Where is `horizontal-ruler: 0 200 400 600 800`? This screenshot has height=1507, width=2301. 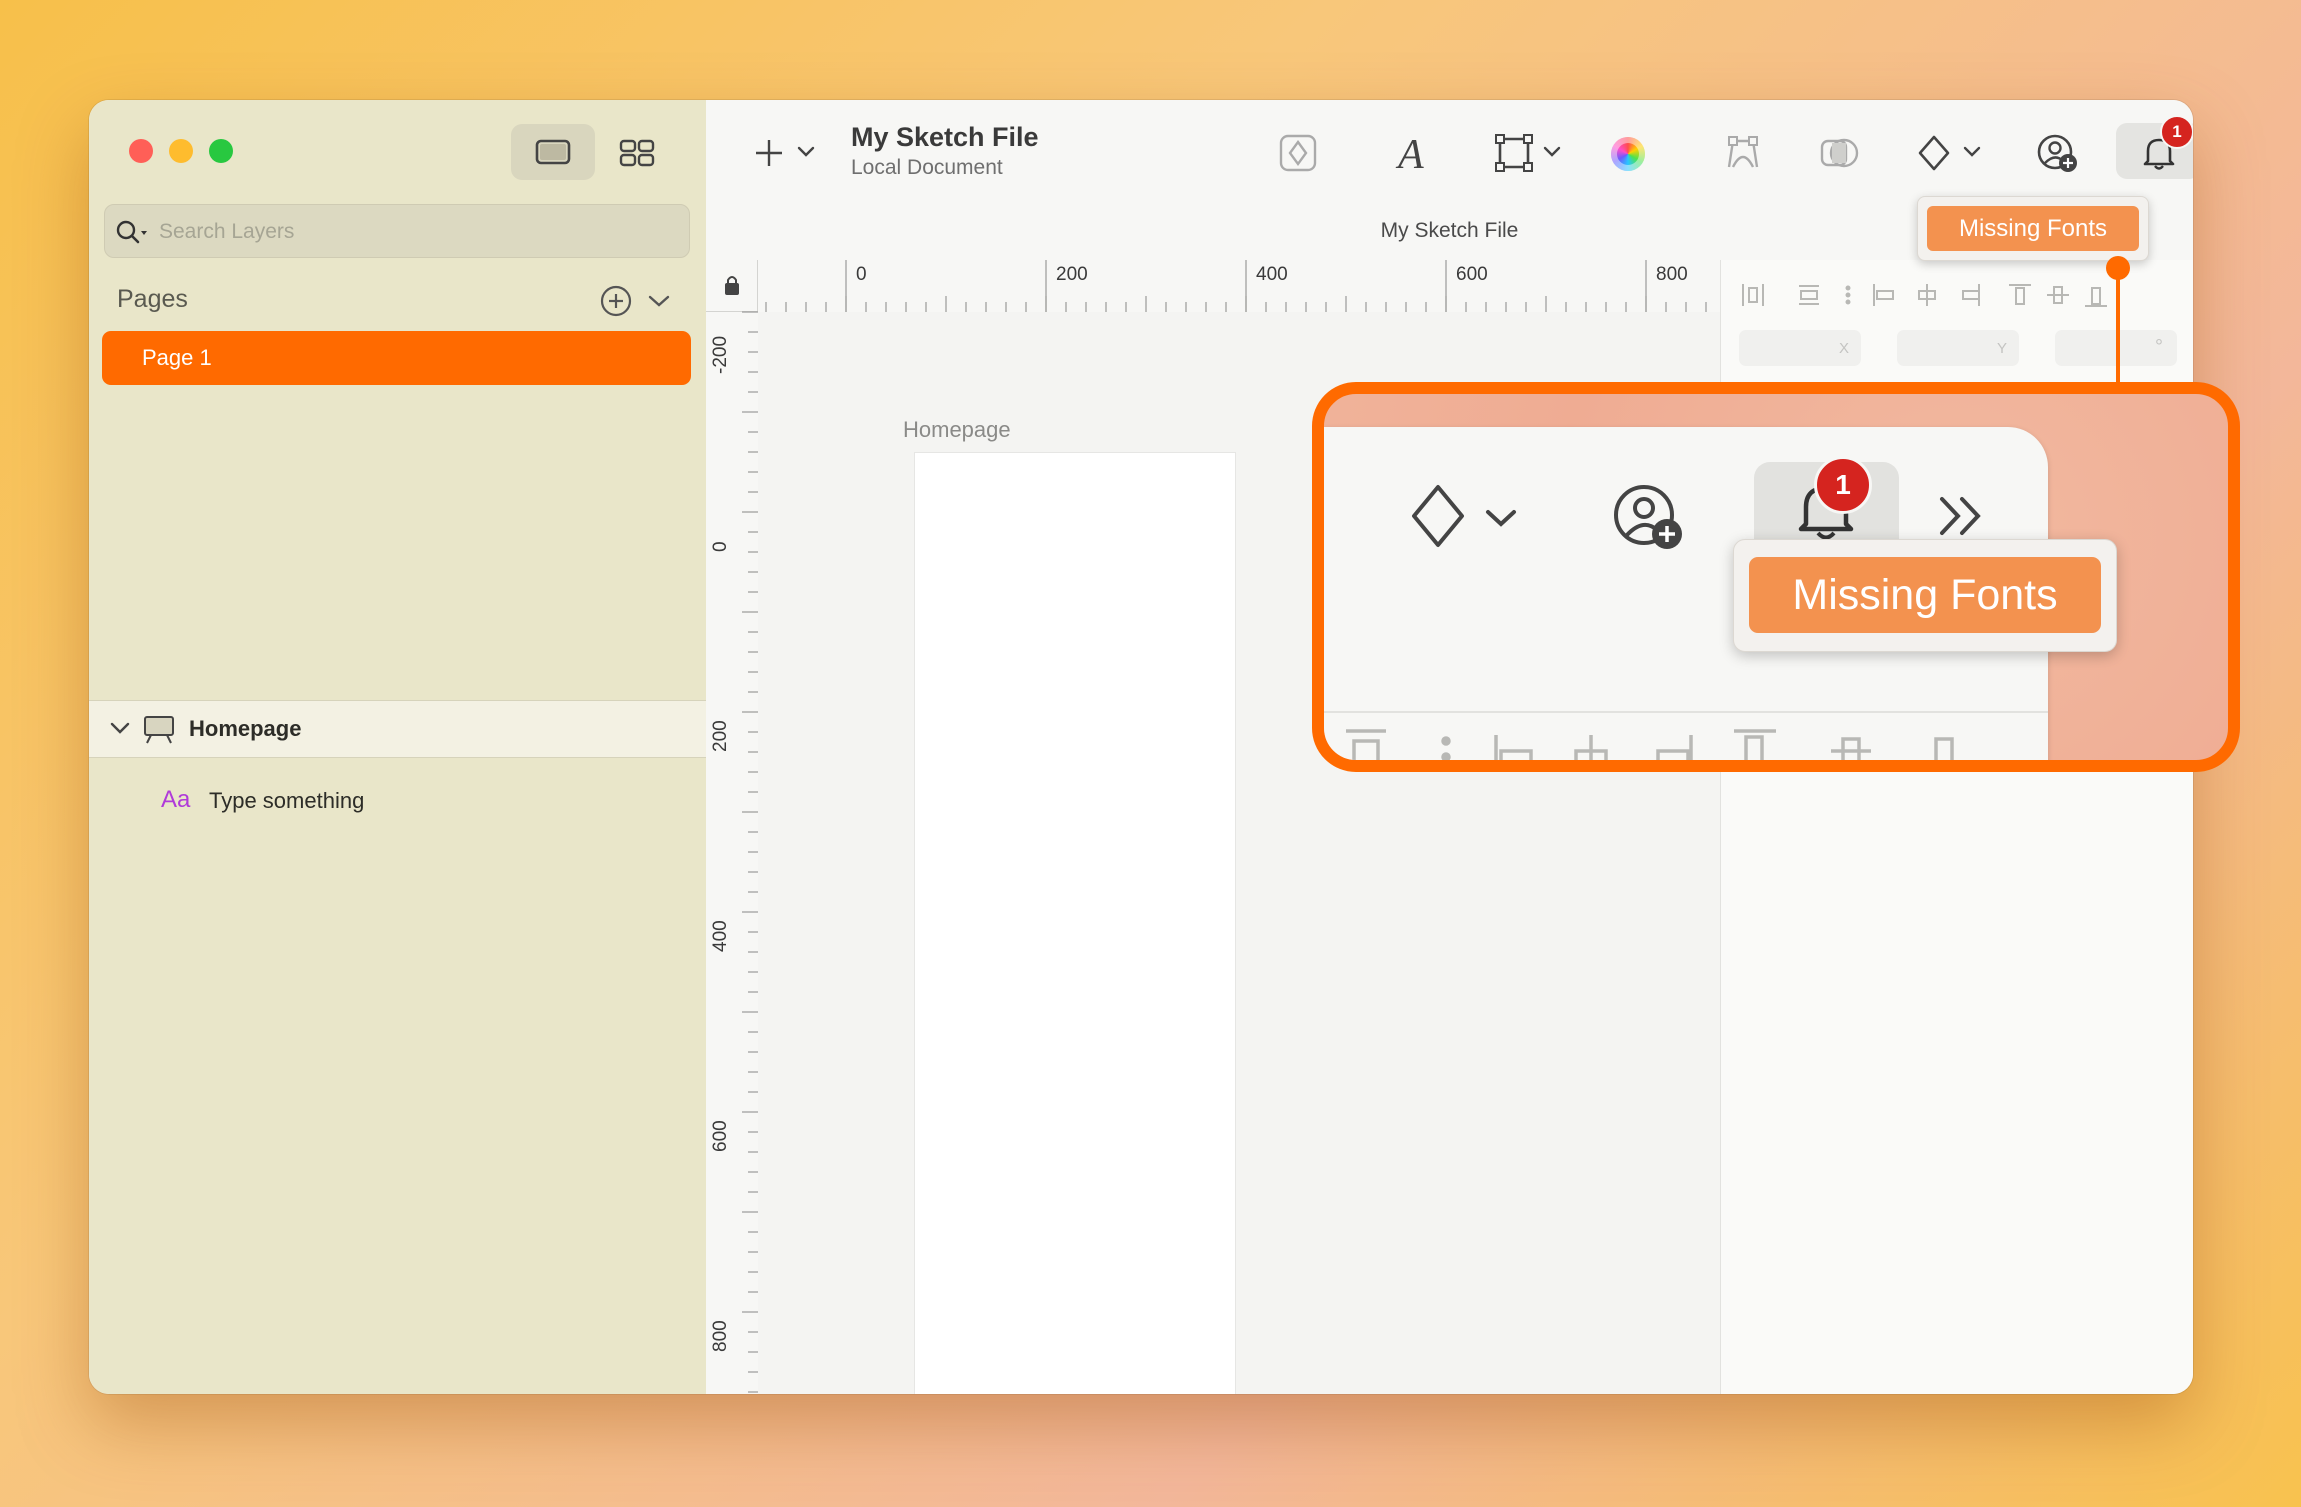
horizontal-ruler: 0 200 400 600 800 is located at coordinates (1239, 286).